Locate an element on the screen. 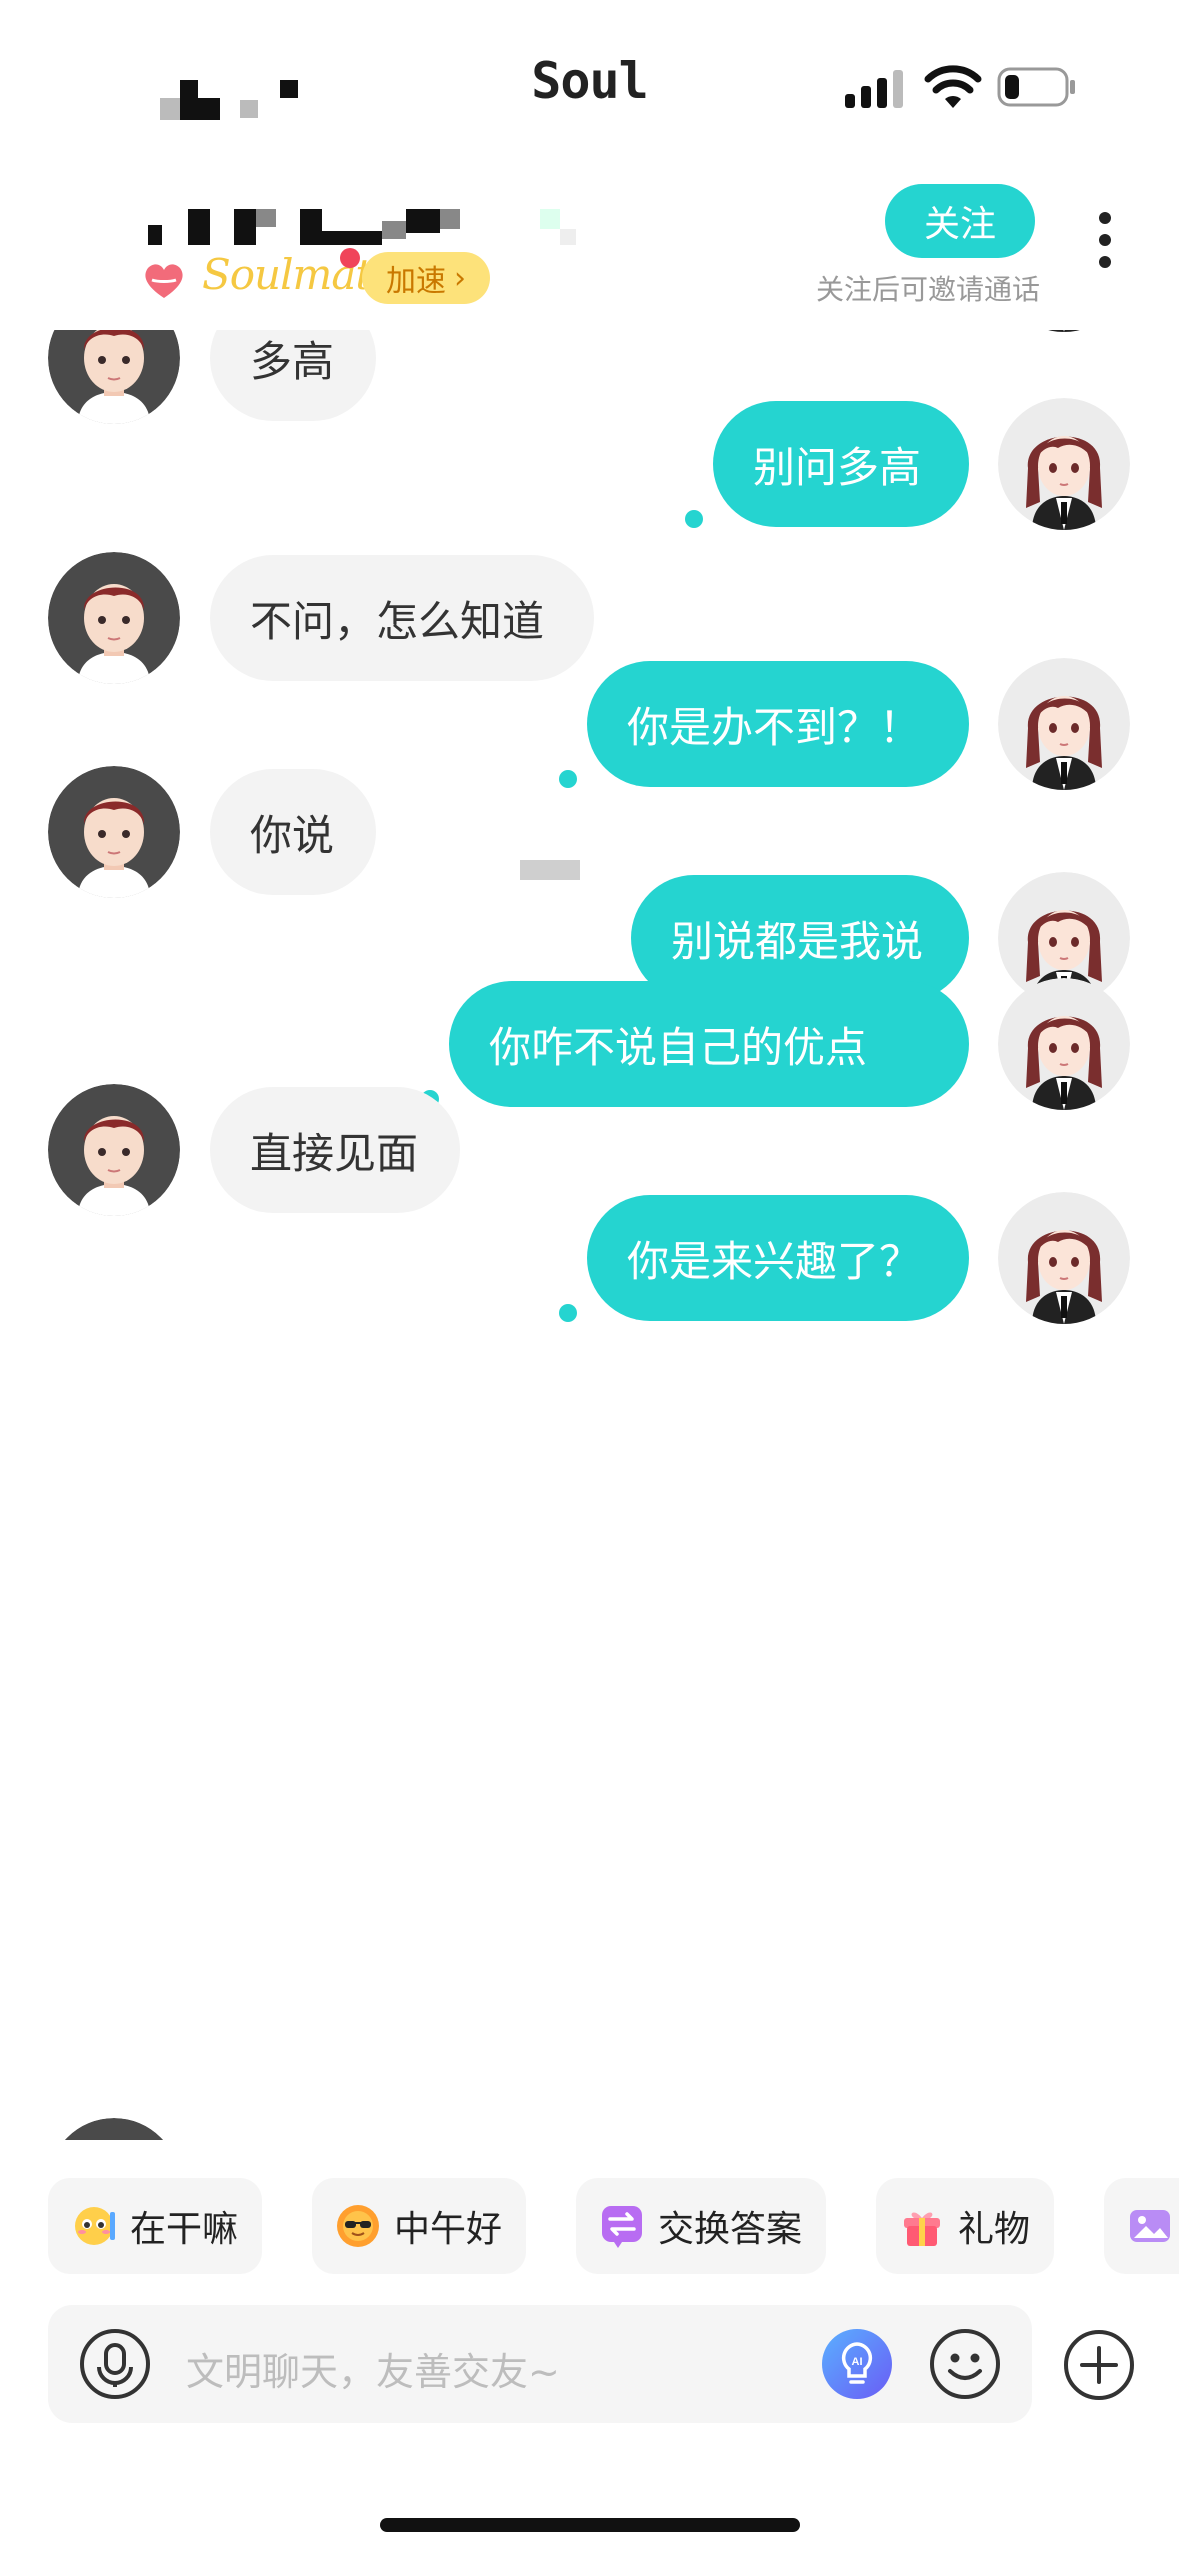 This screenshot has height=2556, width=1179. outgoing-message-bubble: 你咋不说自己的优点 is located at coordinates (709, 1044).